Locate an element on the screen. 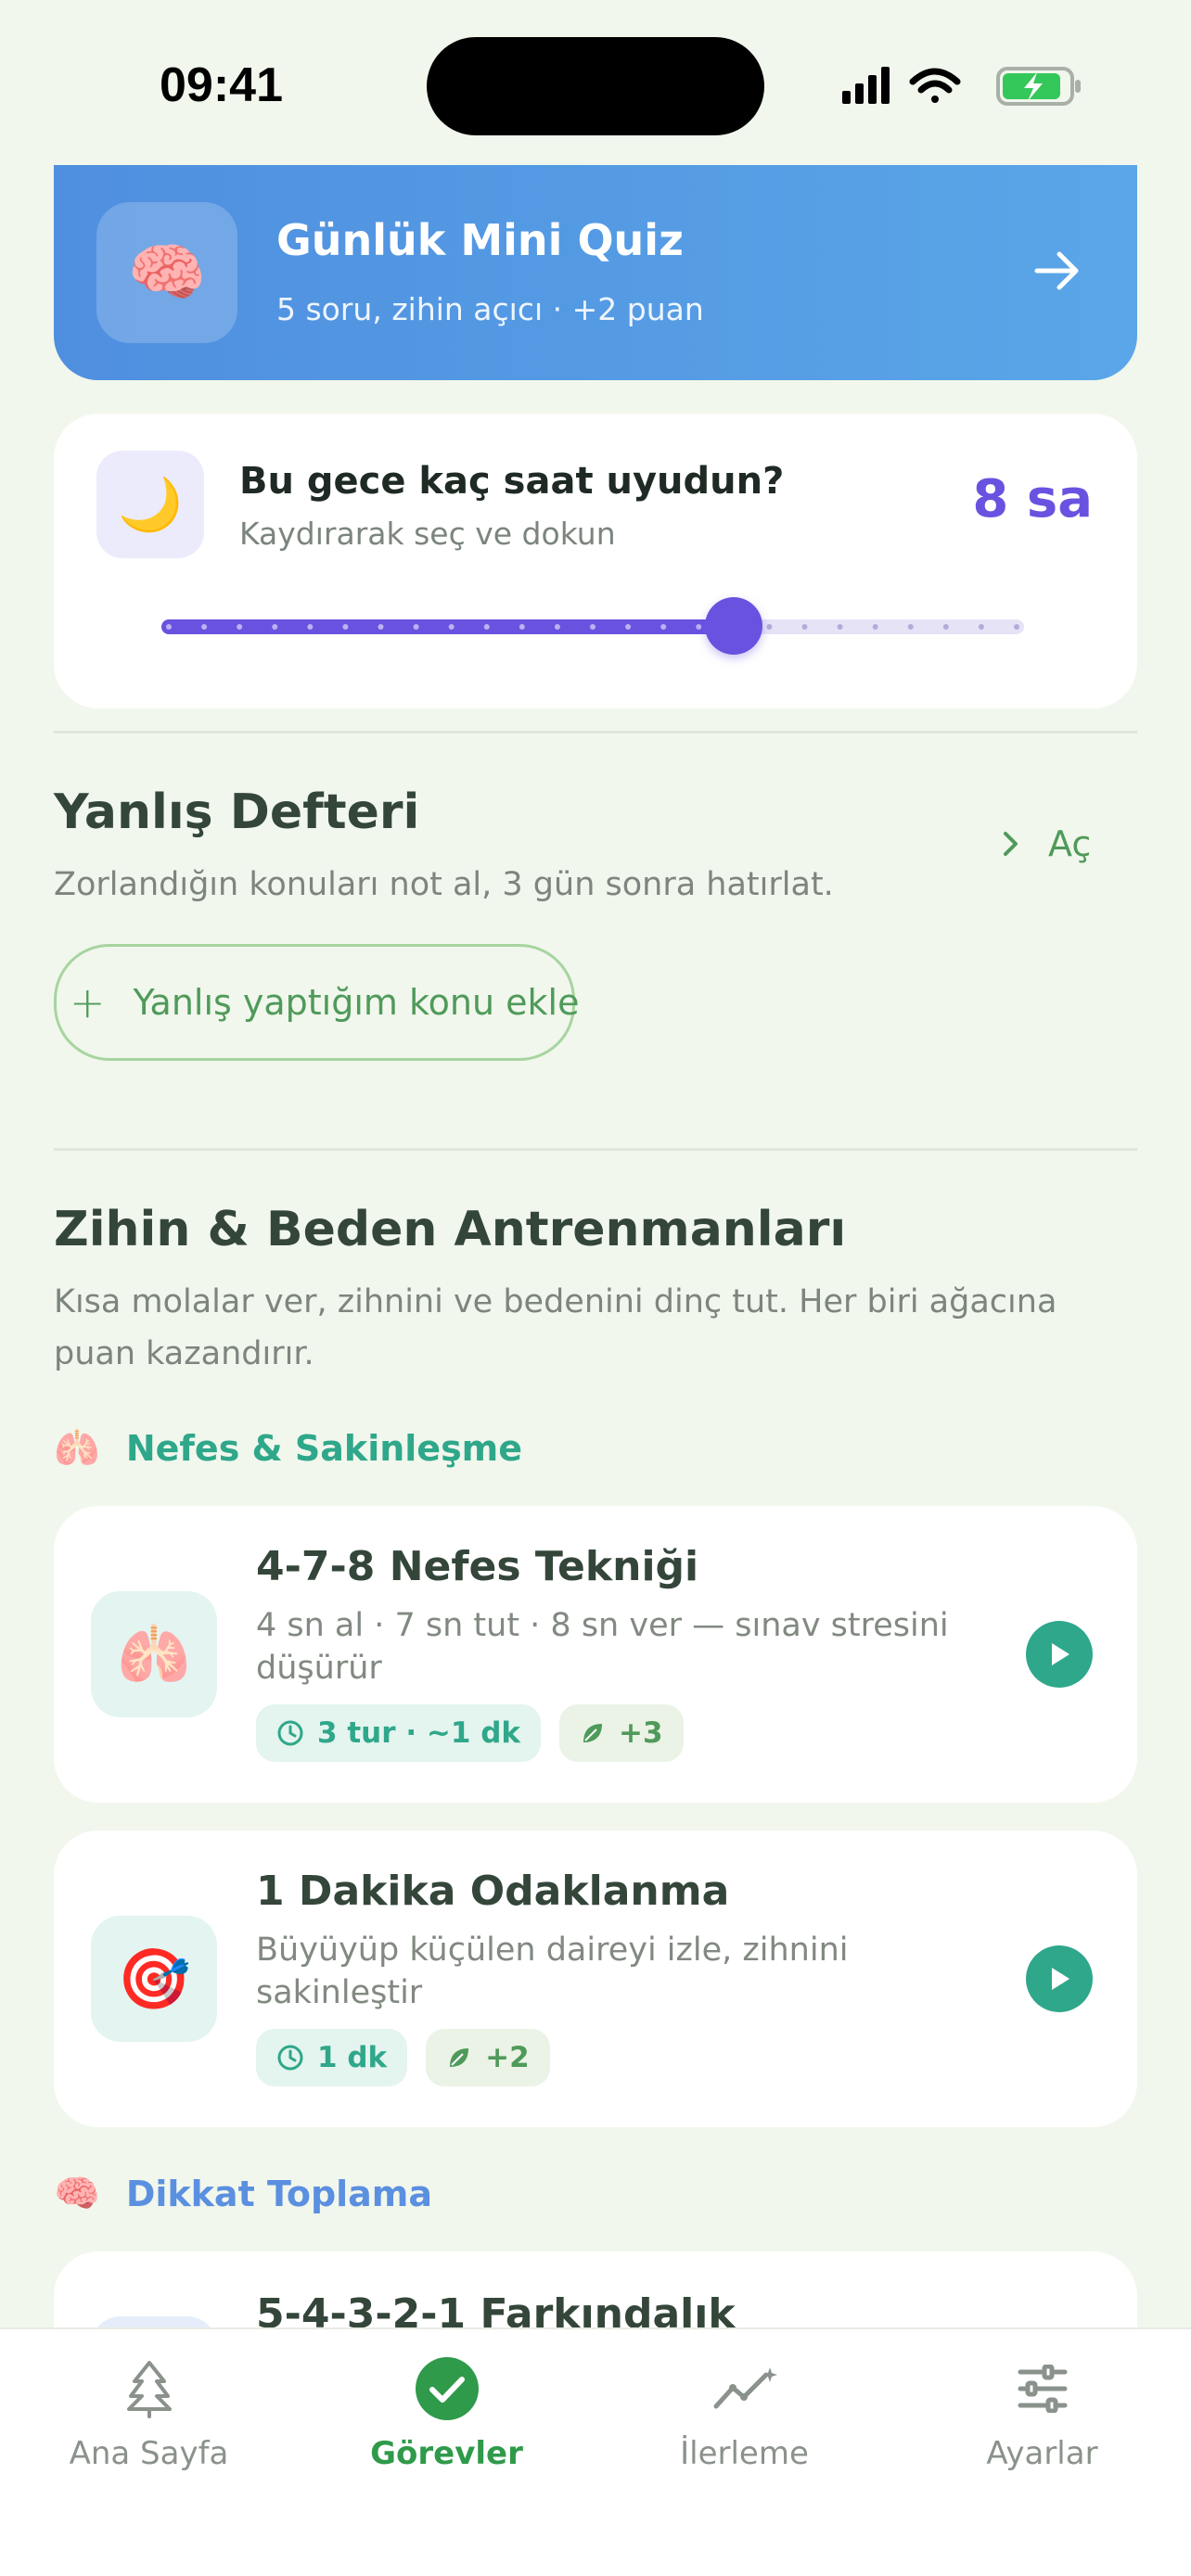 Image resolution: width=1191 pixels, height=2576 pixels. points-text: +2 is located at coordinates (508, 2057).